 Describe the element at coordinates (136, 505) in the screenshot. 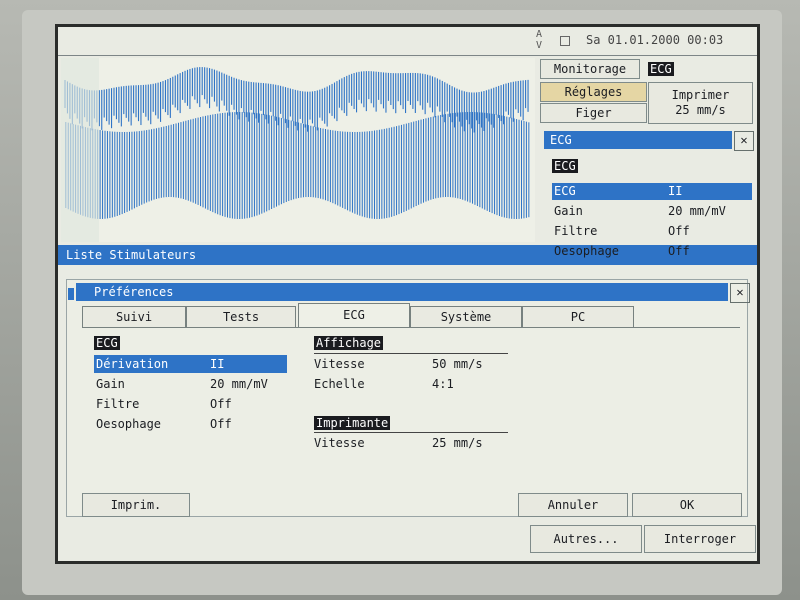

I see `imprim-button: Imprim.` at that location.